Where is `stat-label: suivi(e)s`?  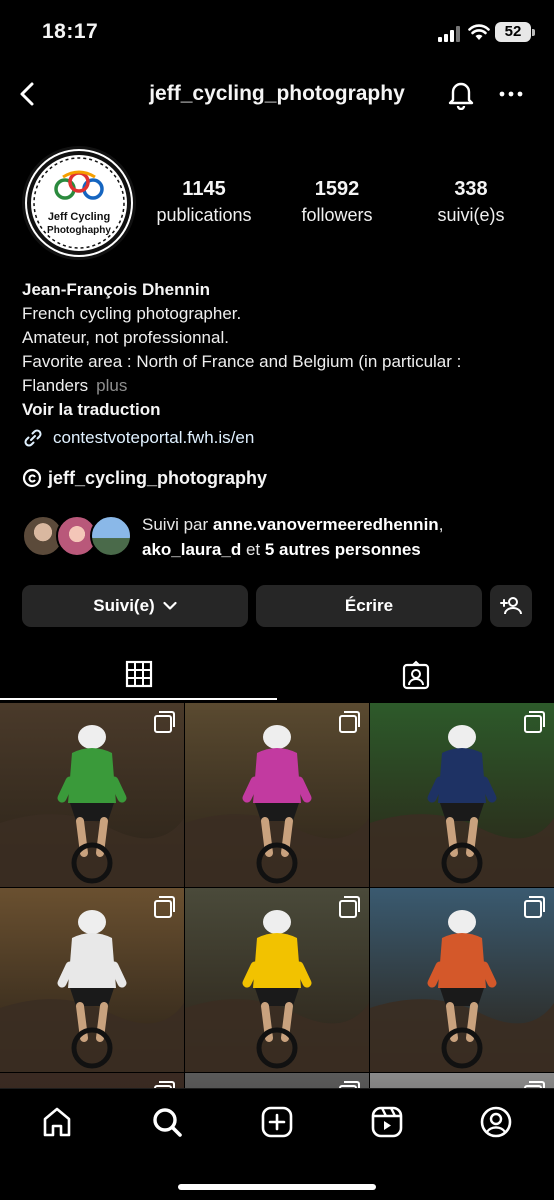
stat-label: suivi(e)s is located at coordinates (471, 215).